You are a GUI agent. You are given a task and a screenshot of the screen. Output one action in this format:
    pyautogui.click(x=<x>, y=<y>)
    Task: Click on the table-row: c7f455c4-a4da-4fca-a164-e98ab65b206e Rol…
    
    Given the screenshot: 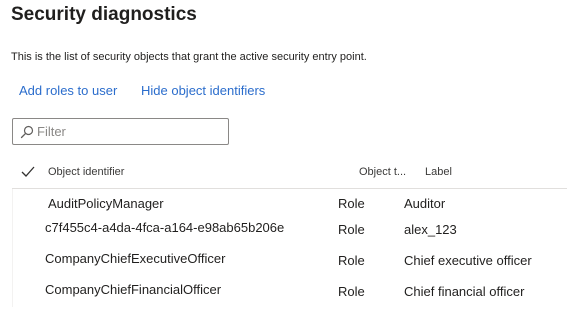 What is the action you would take?
    pyautogui.click(x=289, y=232)
    